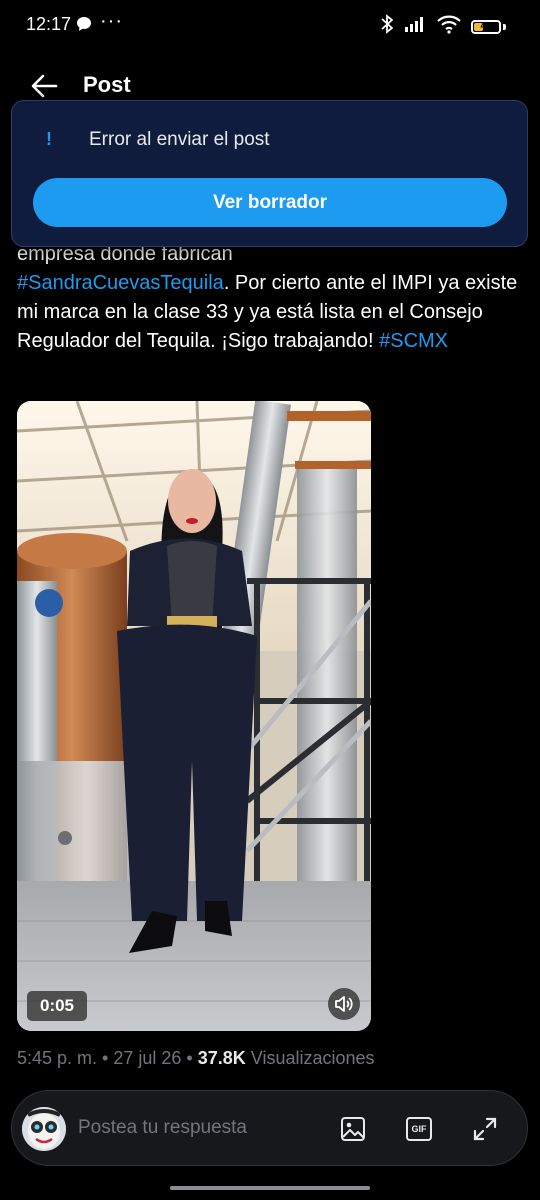 Image resolution: width=540 pixels, height=1200 pixels. Describe the element at coordinates (120, 283) in the screenshot. I see `hashtag-link: #SandraCuevasTequila` at that location.